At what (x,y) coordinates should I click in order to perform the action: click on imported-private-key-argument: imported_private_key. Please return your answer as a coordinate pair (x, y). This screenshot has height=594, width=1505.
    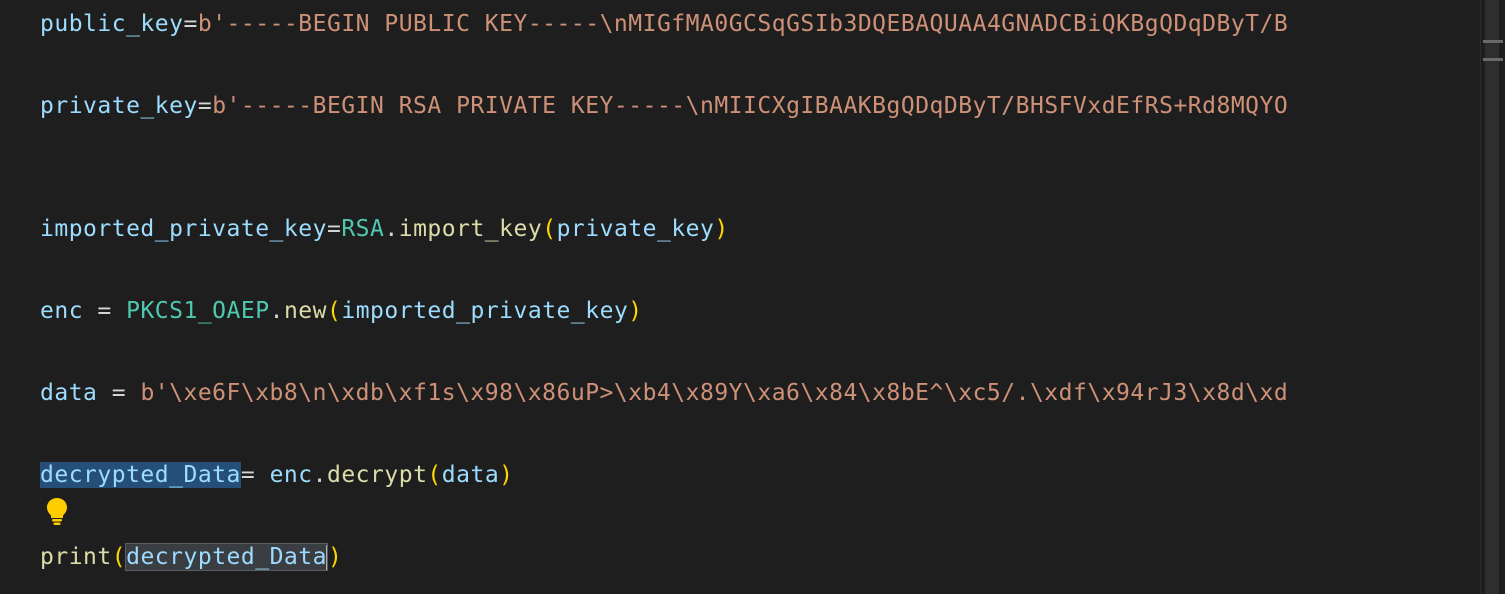
    Looking at the image, I should click on (485, 311).